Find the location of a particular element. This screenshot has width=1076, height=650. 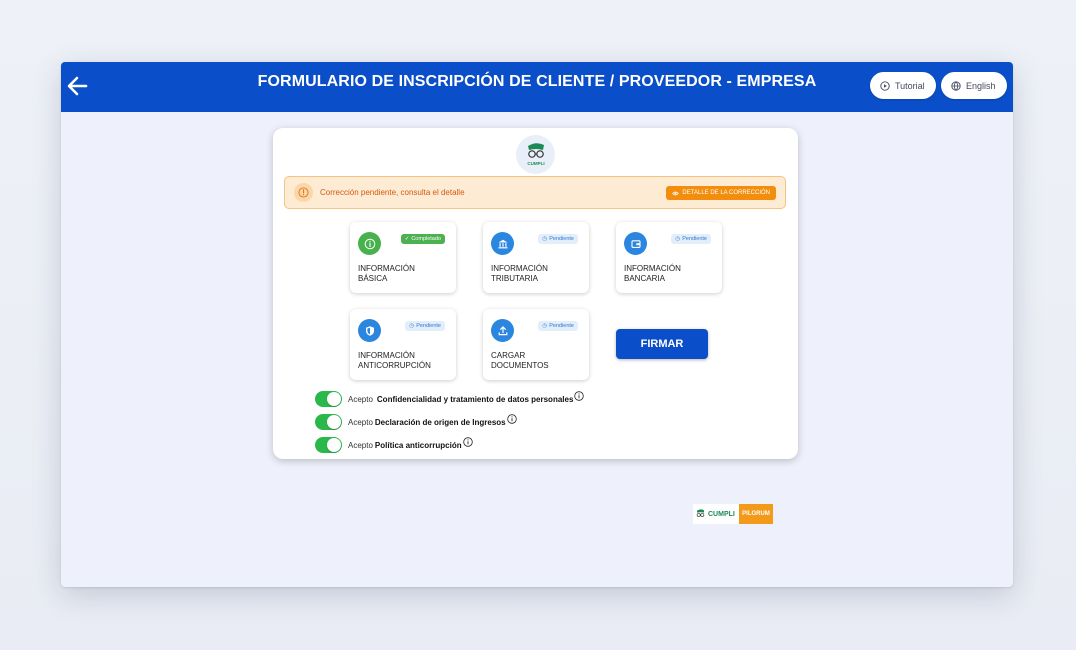

section-informacion-tributaria: ◷ Pendiente INFORMACIÓN TRIBUTARIA is located at coordinates (536, 257).